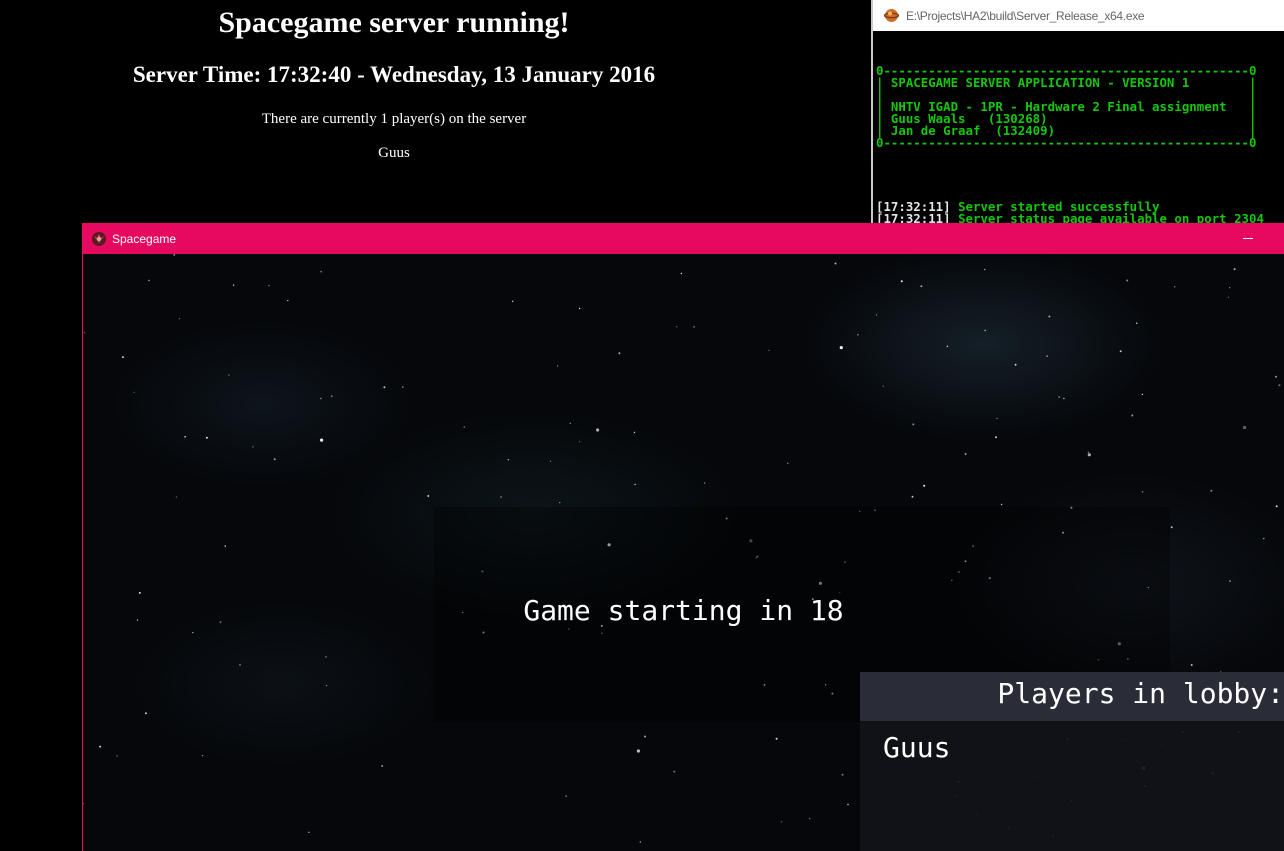  What do you see at coordinates (394, 153) in the screenshot?
I see `player-name: Guus` at bounding box center [394, 153].